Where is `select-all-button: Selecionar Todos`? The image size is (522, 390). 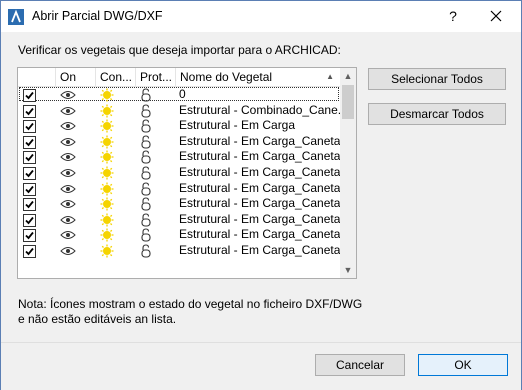 select-all-button: Selecionar Todos is located at coordinates (437, 79).